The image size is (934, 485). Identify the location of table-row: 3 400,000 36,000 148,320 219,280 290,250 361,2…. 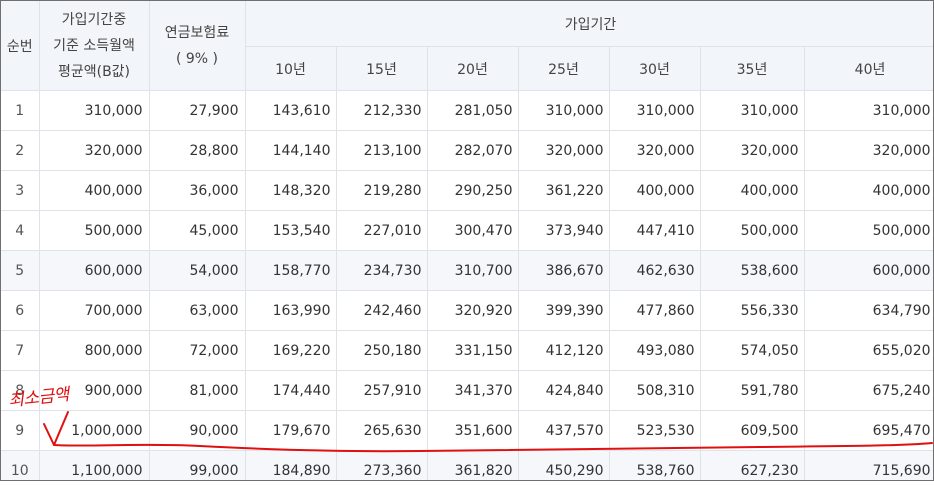
(467, 190).